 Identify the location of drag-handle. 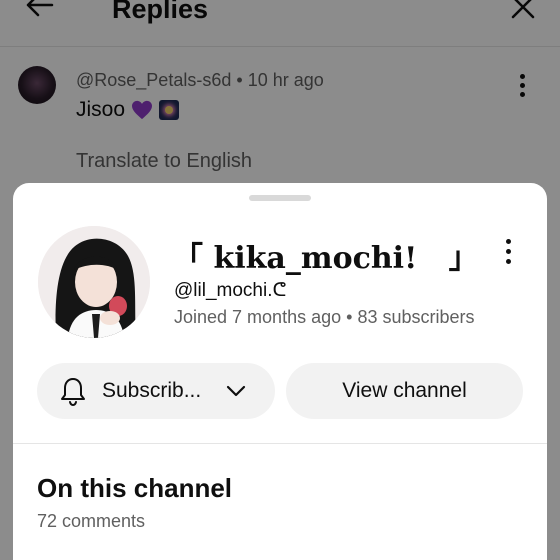
(280, 198).